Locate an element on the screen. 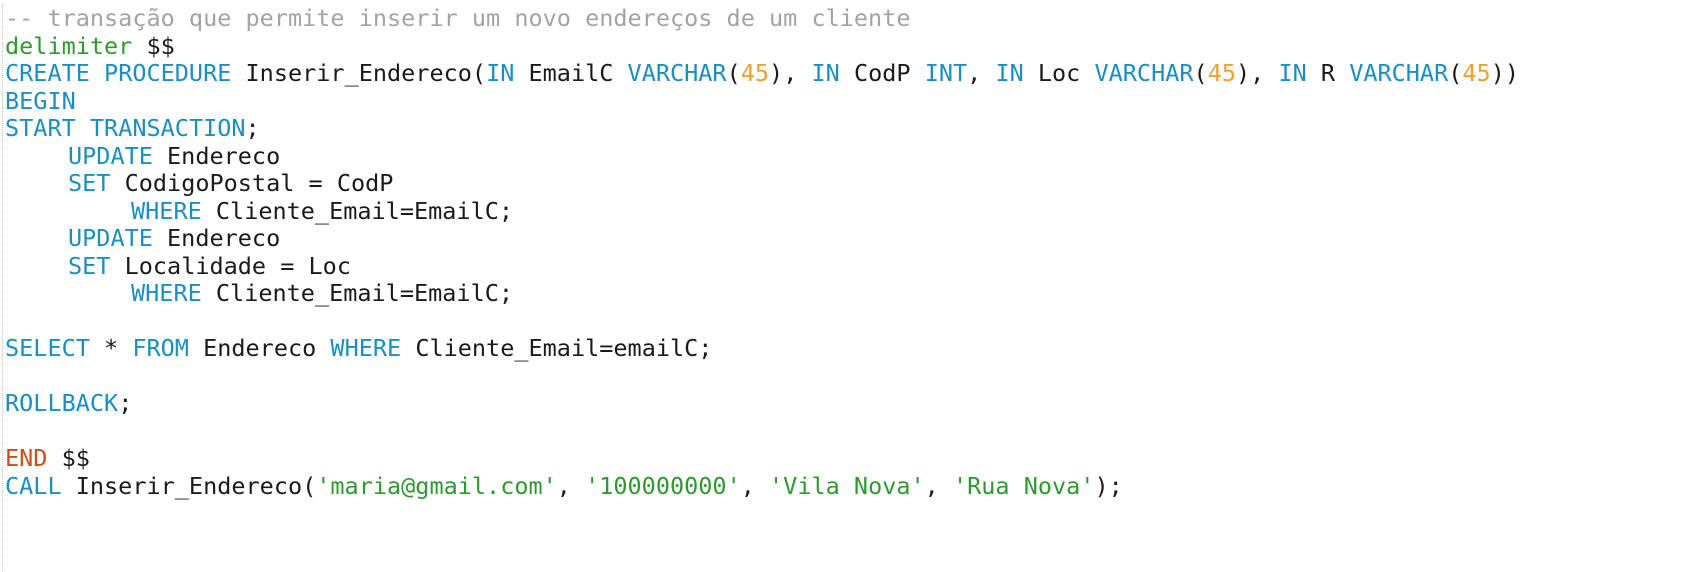 This screenshot has height=572, width=1706. code-keyword: START is located at coordinates (40, 128).